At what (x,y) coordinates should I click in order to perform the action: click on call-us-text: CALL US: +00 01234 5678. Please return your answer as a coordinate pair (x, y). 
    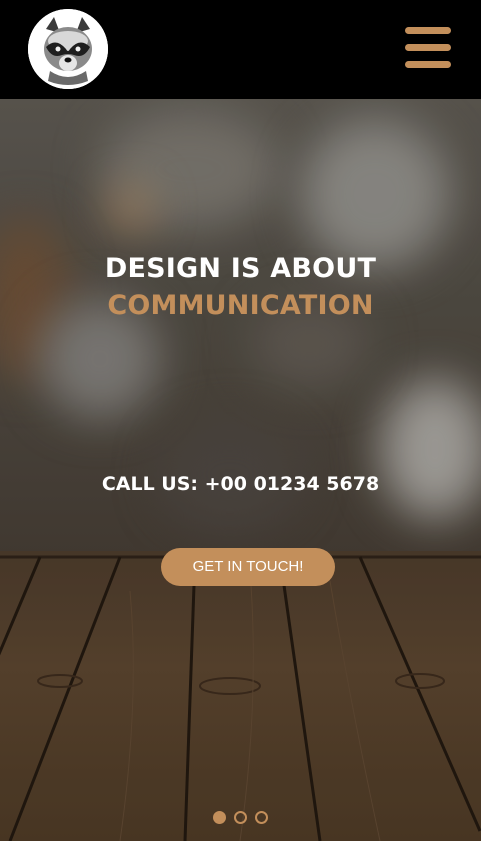
    Looking at the image, I should click on (240, 484).